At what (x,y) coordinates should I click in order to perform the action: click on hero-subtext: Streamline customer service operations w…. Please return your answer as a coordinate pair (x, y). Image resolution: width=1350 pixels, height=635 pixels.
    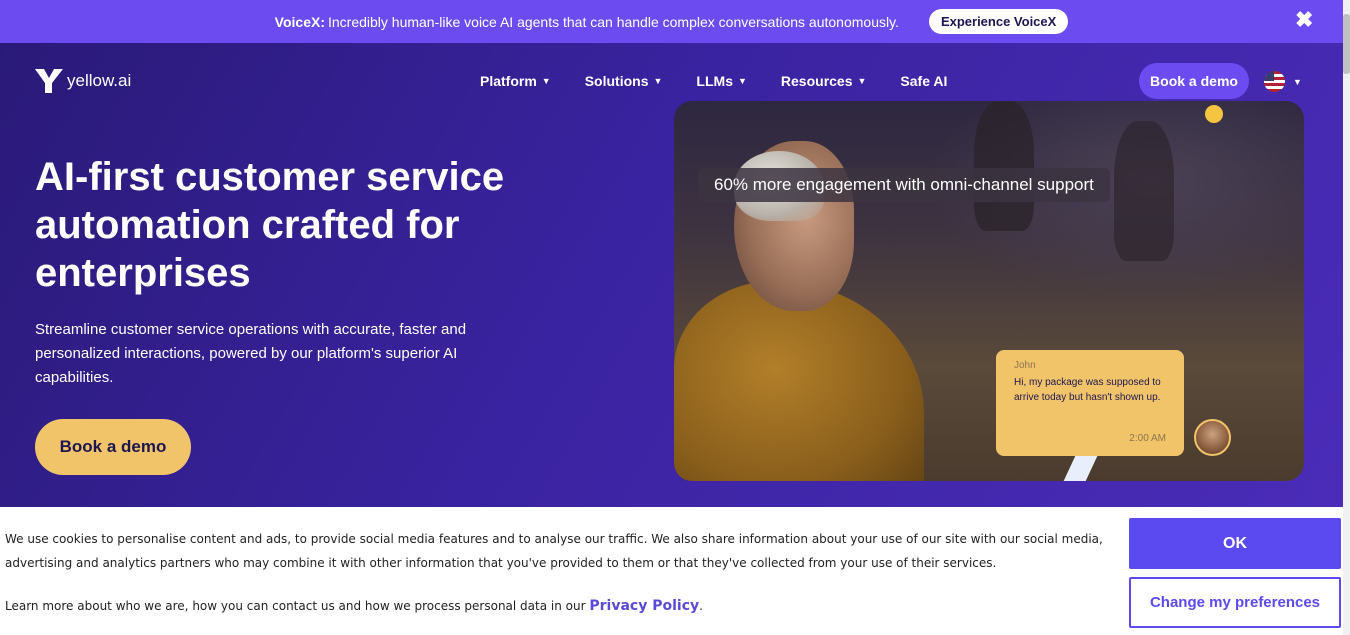
    Looking at the image, I should click on (251, 353).